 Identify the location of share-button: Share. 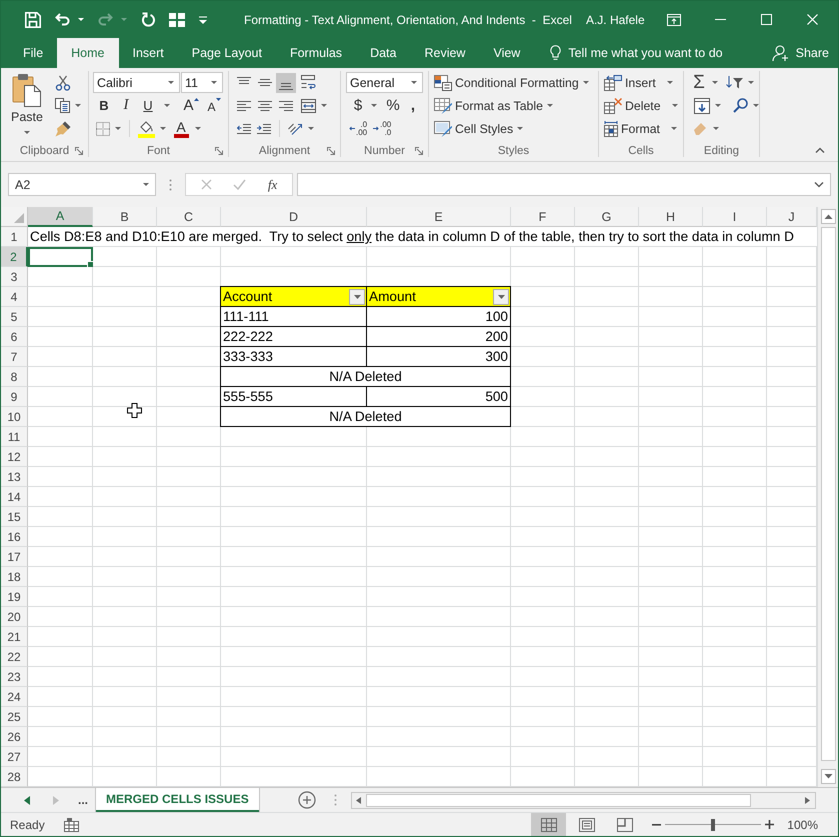
(800, 53).